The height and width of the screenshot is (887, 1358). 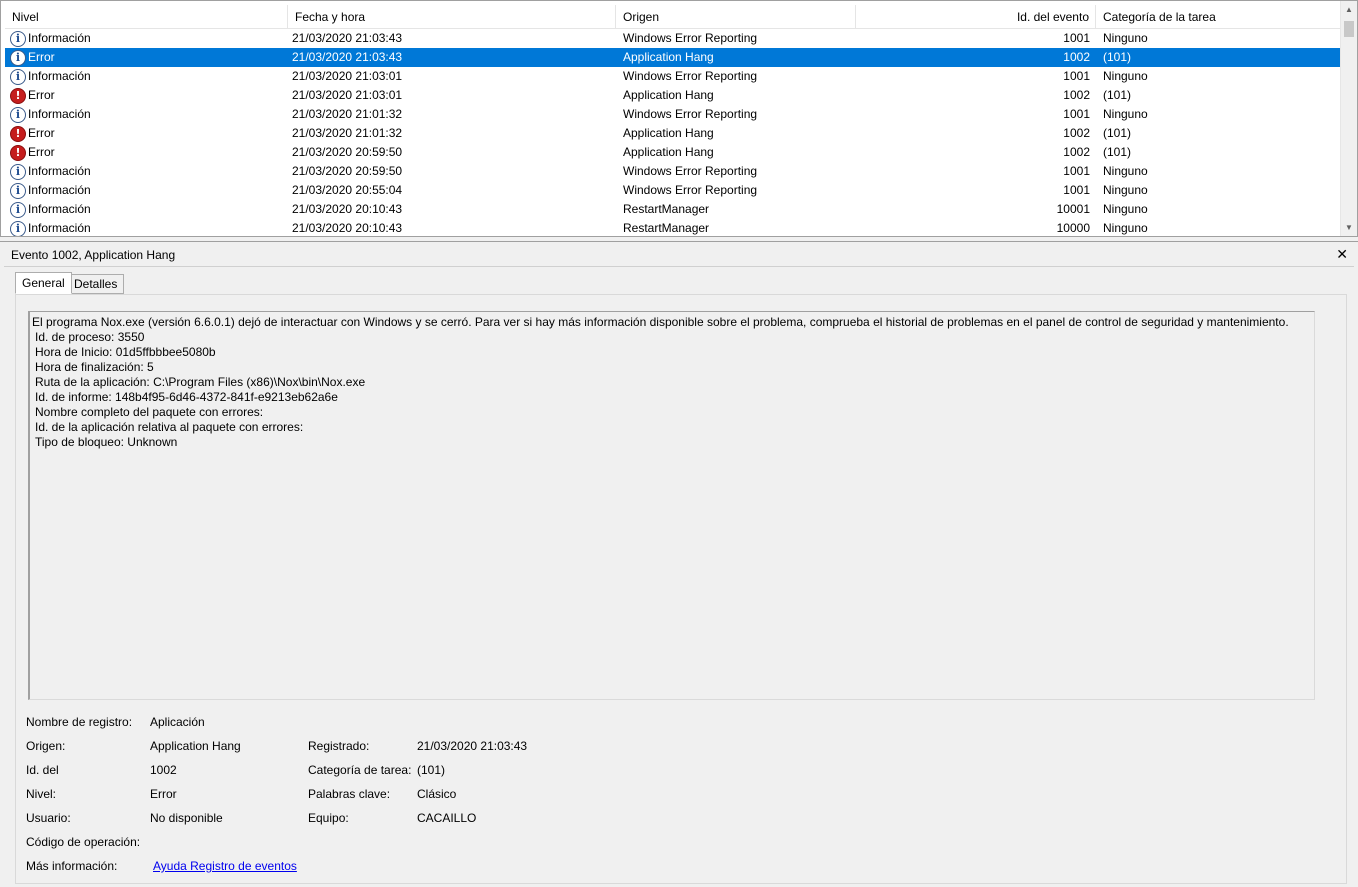 I want to click on logged-value: 21/03/2020 21:03:43, so click(x=472, y=746).